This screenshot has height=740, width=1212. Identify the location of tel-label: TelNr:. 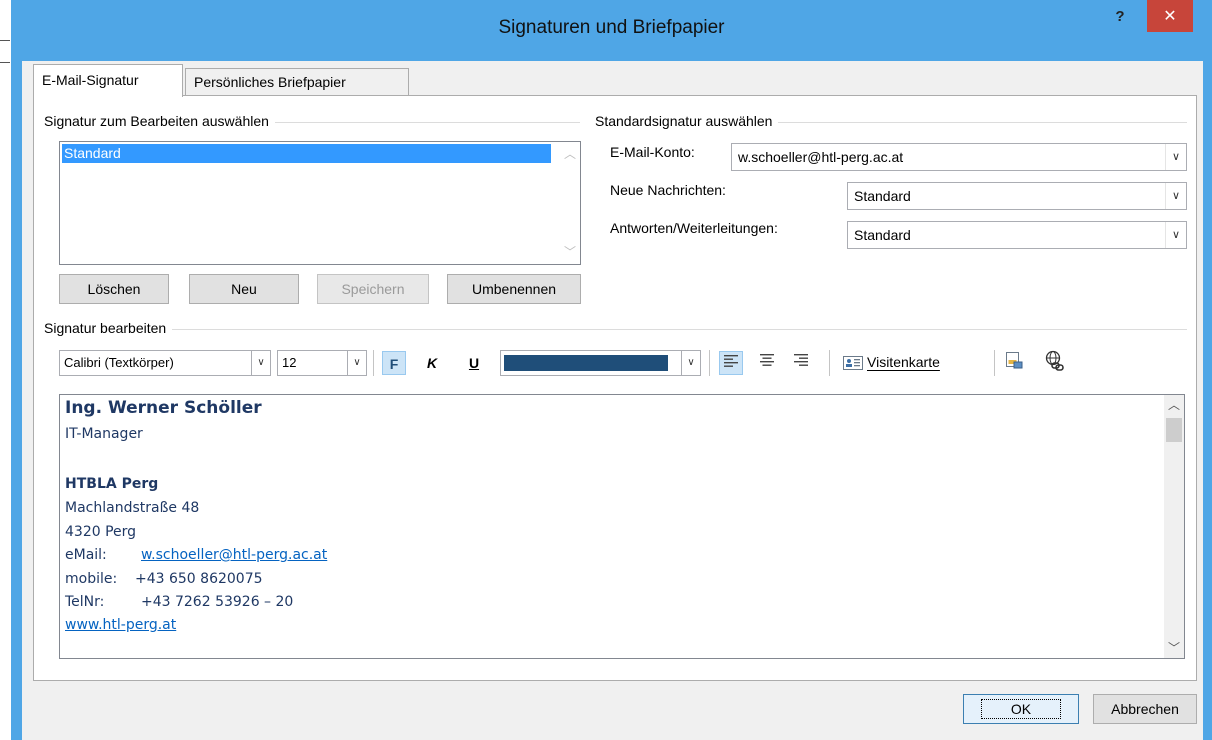
(85, 602).